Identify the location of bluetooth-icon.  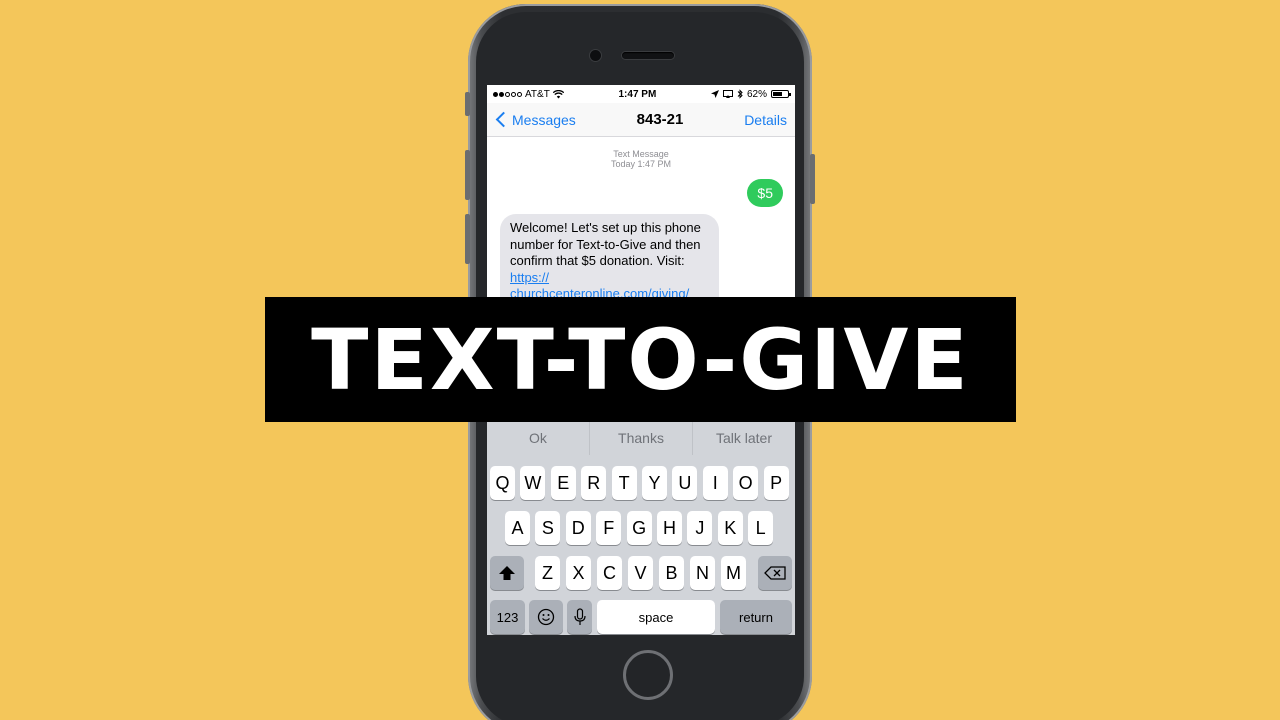
(740, 94).